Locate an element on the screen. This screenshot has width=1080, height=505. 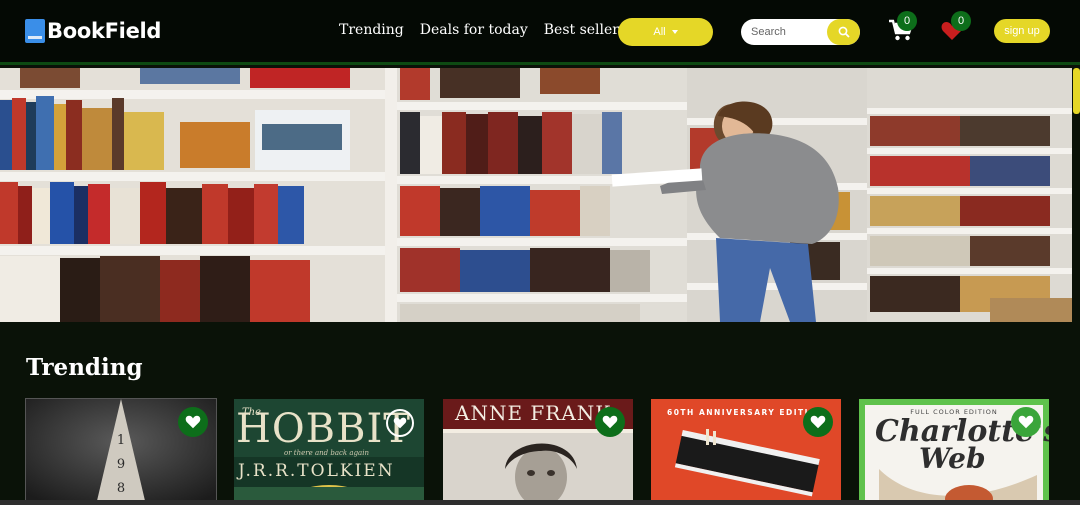
caret-down-icon is located at coordinates (674, 32).